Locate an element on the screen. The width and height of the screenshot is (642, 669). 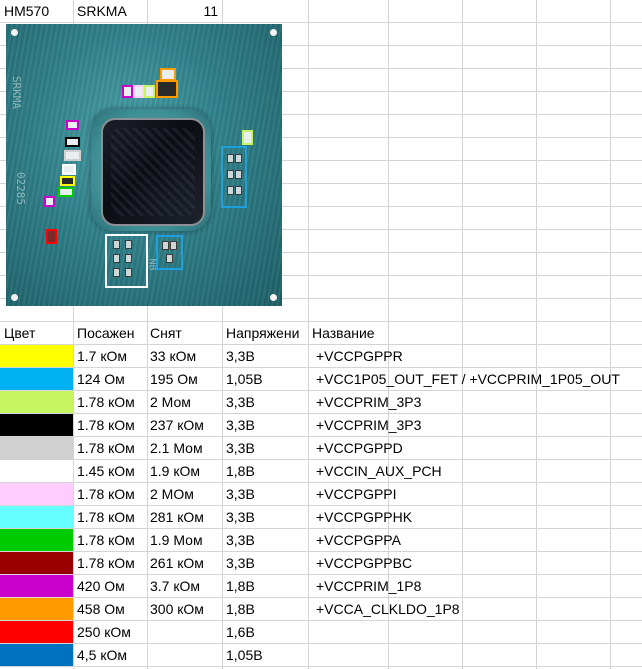
cell-model: HM570 is located at coordinates (26, 11).